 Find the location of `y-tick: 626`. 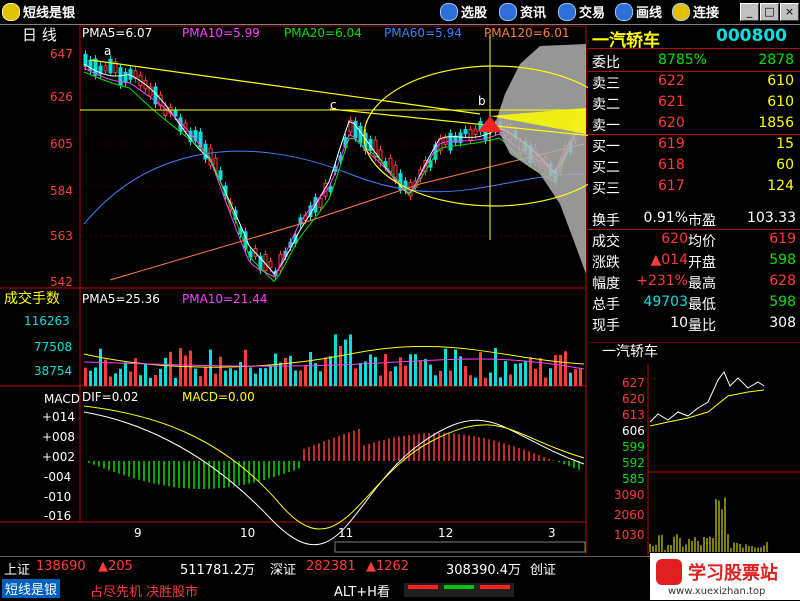

y-tick: 626 is located at coordinates (61, 97).